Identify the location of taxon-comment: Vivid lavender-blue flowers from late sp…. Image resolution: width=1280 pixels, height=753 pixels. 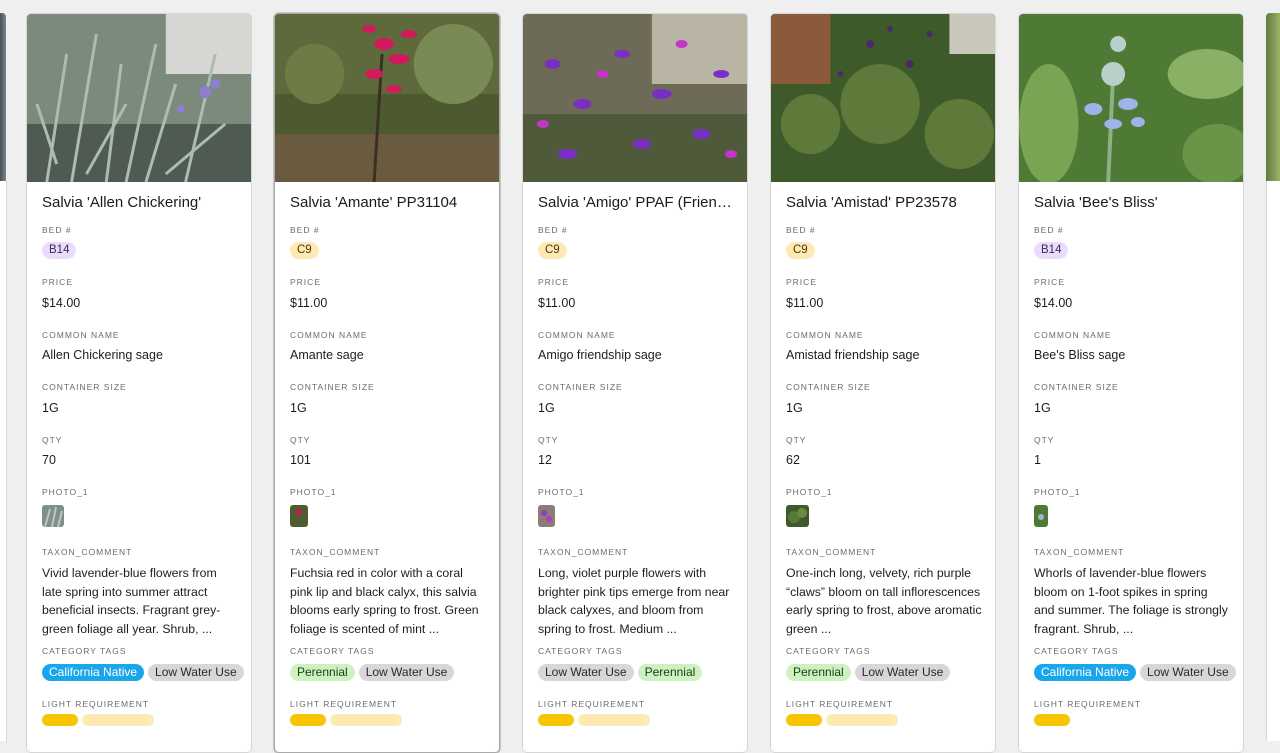
(131, 601).